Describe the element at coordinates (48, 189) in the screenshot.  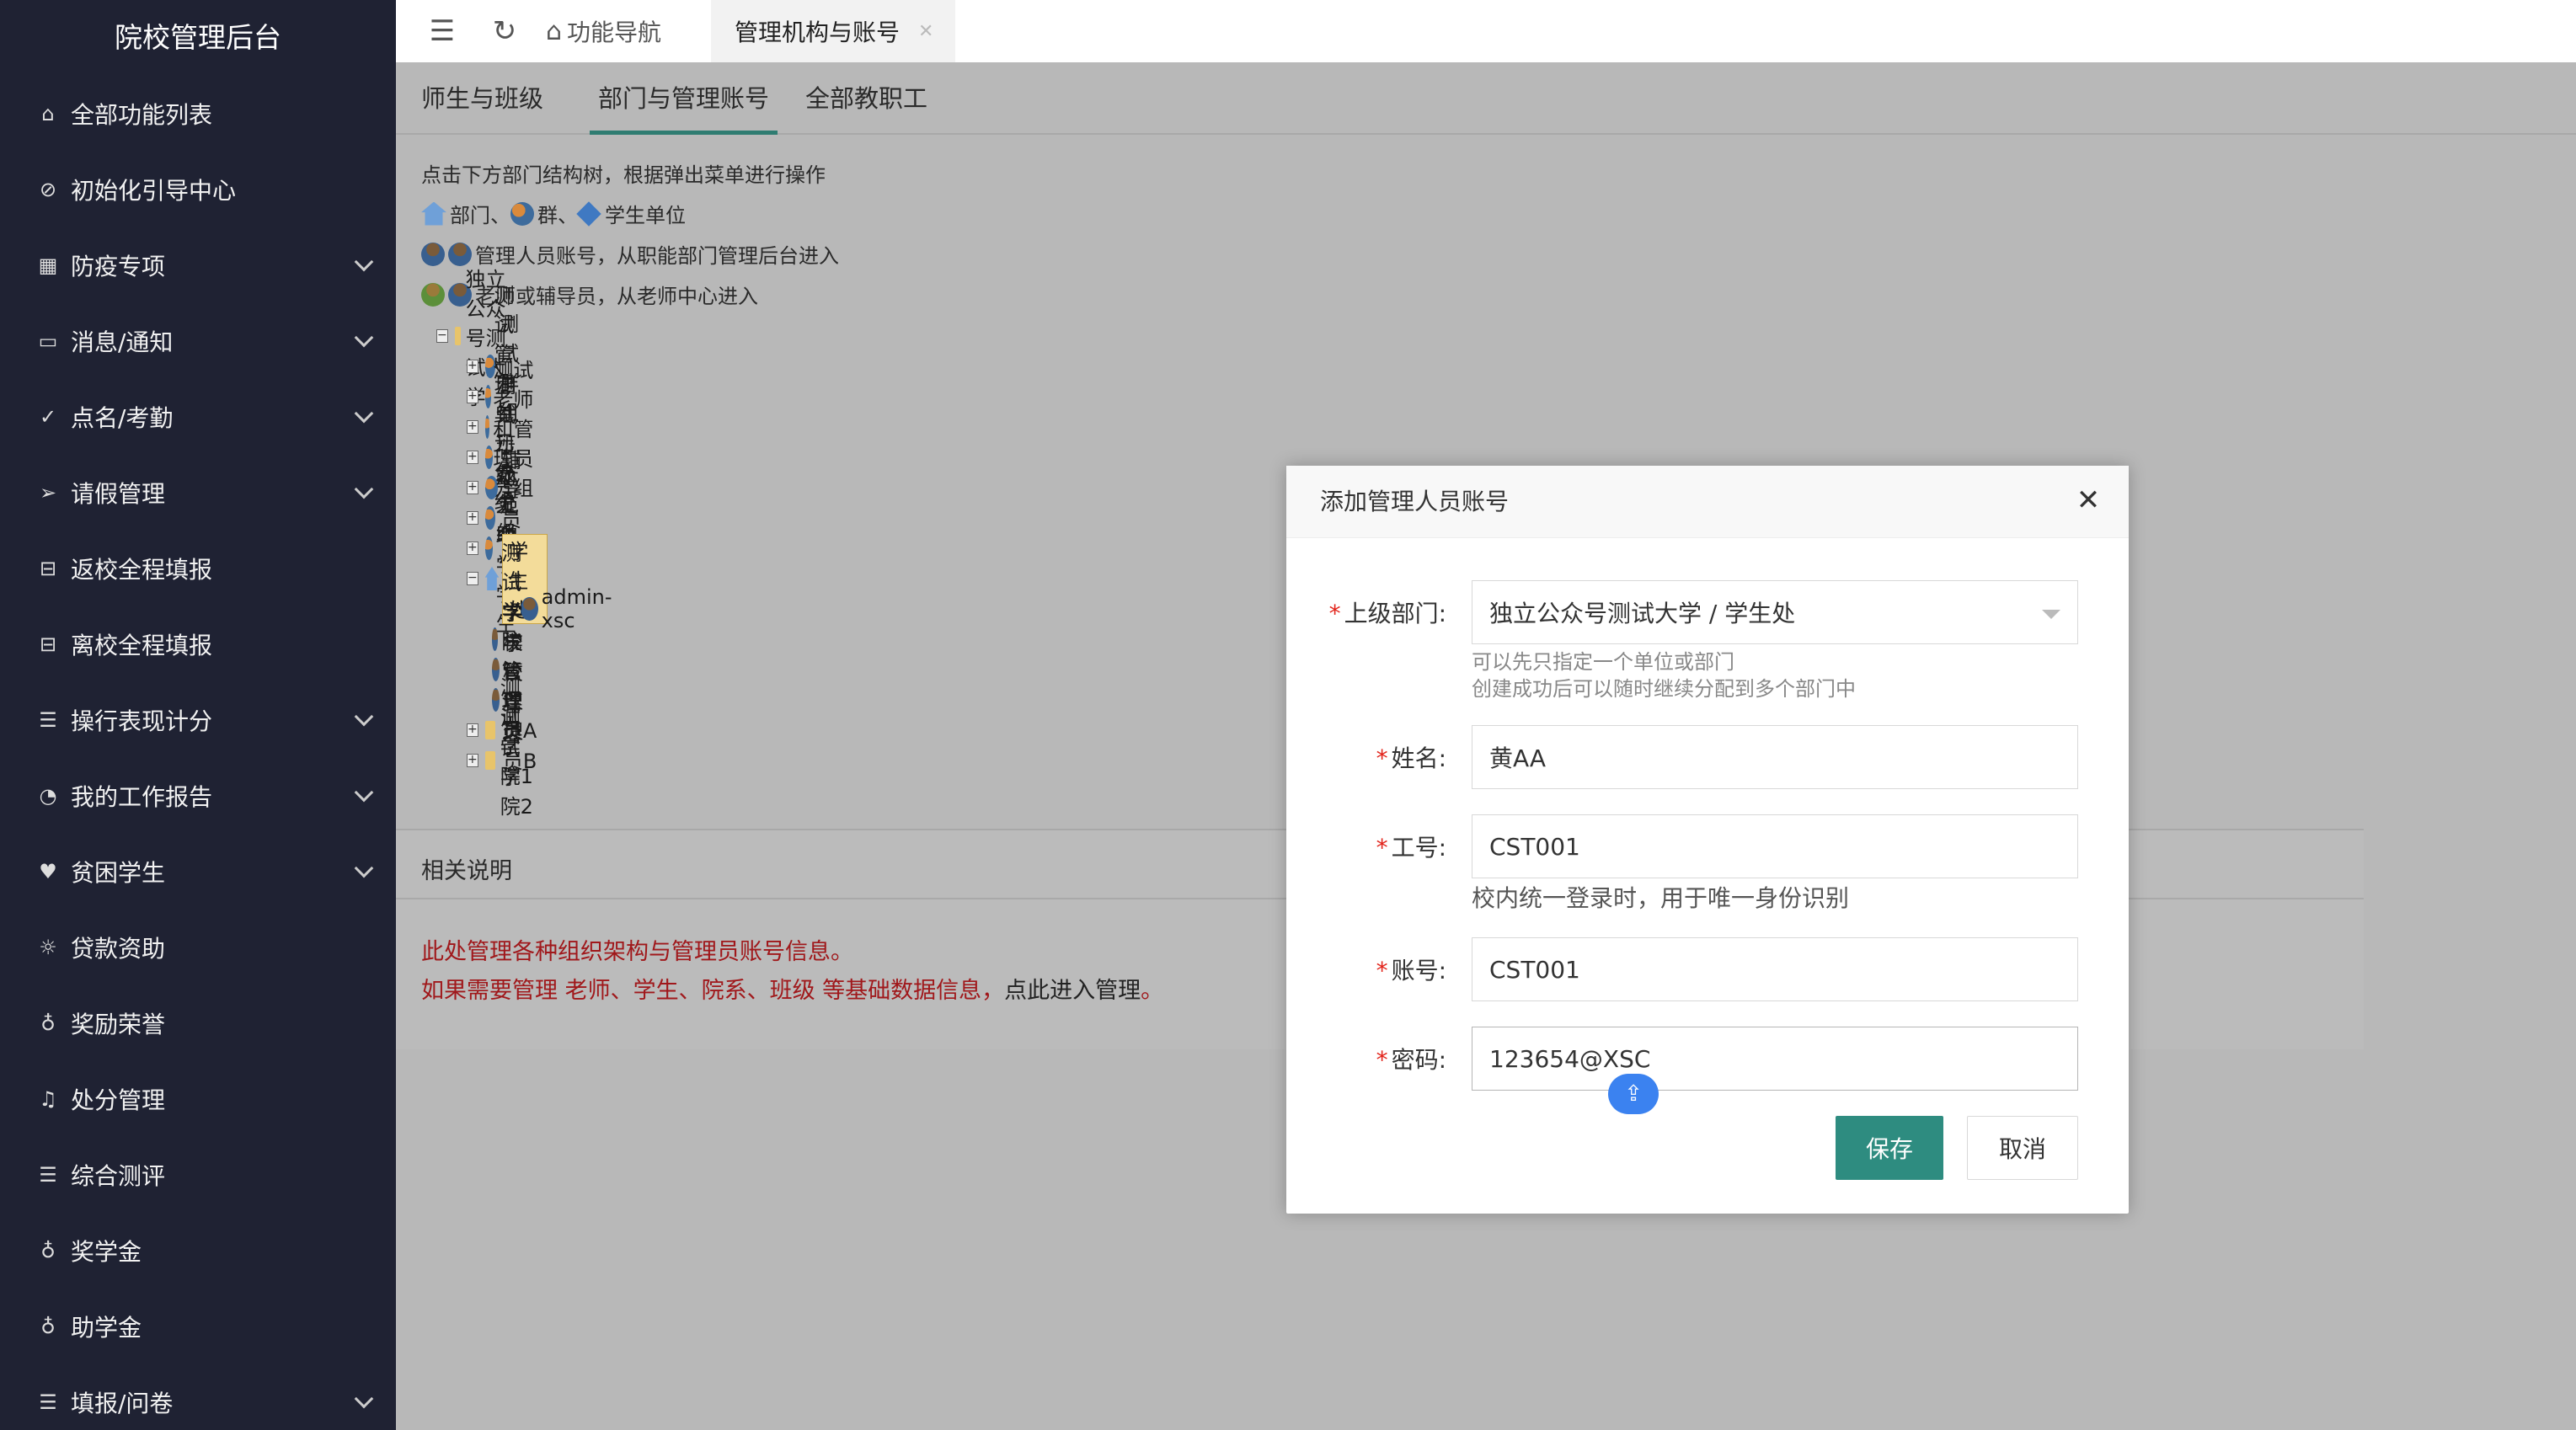
I see `compass-icon: ⊘` at that location.